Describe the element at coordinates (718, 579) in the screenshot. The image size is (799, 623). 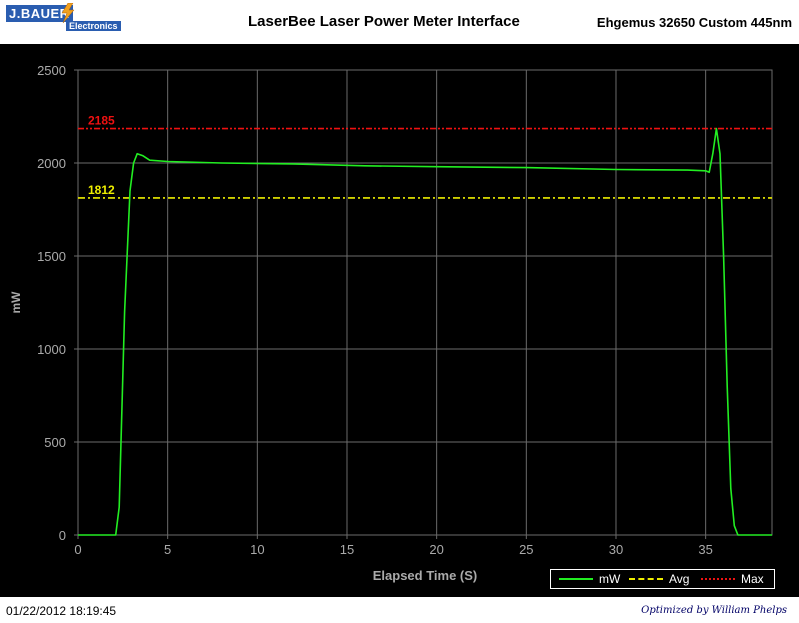
I see `legend-line-max` at that location.